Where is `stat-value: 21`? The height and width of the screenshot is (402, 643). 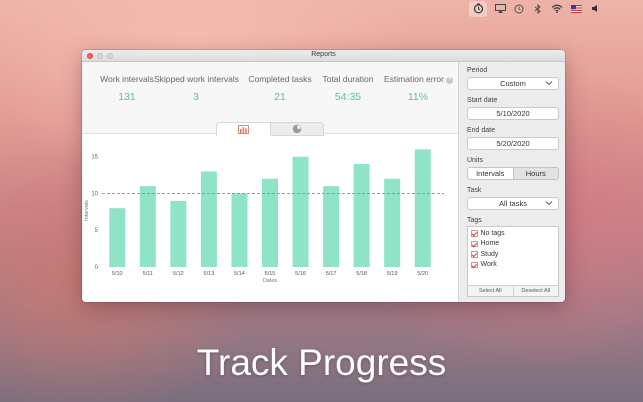 stat-value: 21 is located at coordinates (280, 97).